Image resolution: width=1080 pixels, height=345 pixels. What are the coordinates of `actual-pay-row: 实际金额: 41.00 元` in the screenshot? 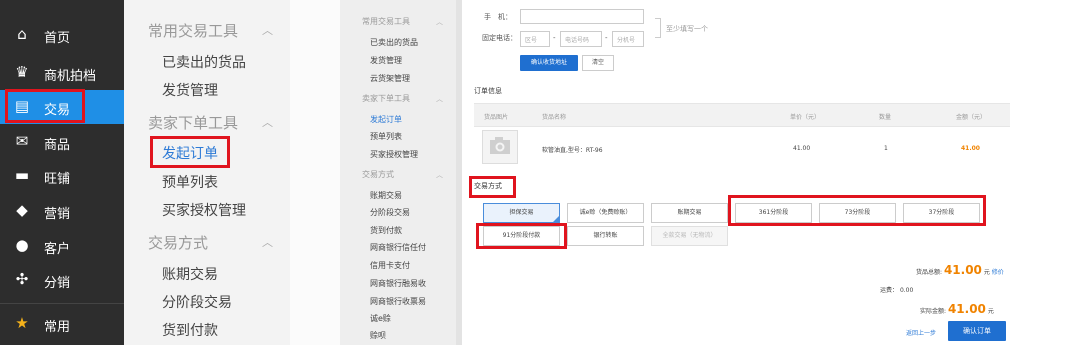 It's located at (957, 309).